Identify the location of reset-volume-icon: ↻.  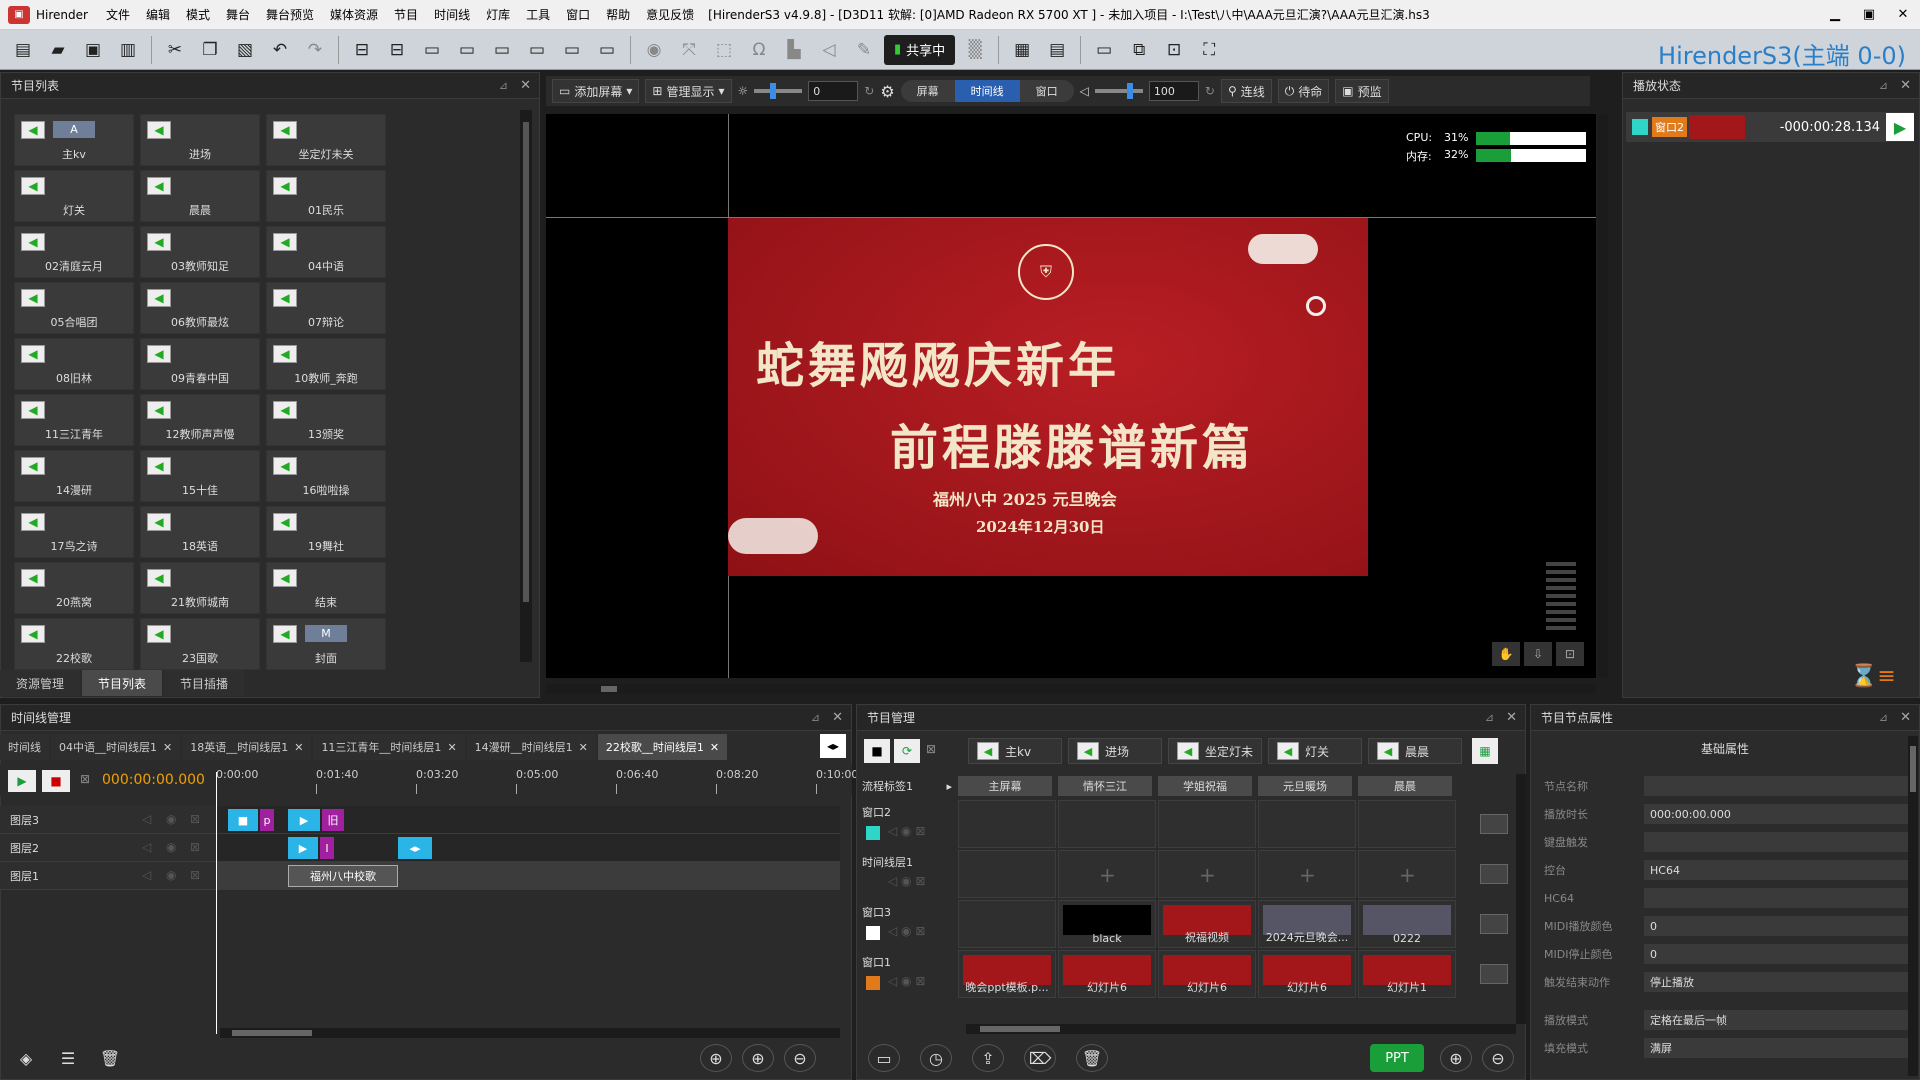
(1210, 91).